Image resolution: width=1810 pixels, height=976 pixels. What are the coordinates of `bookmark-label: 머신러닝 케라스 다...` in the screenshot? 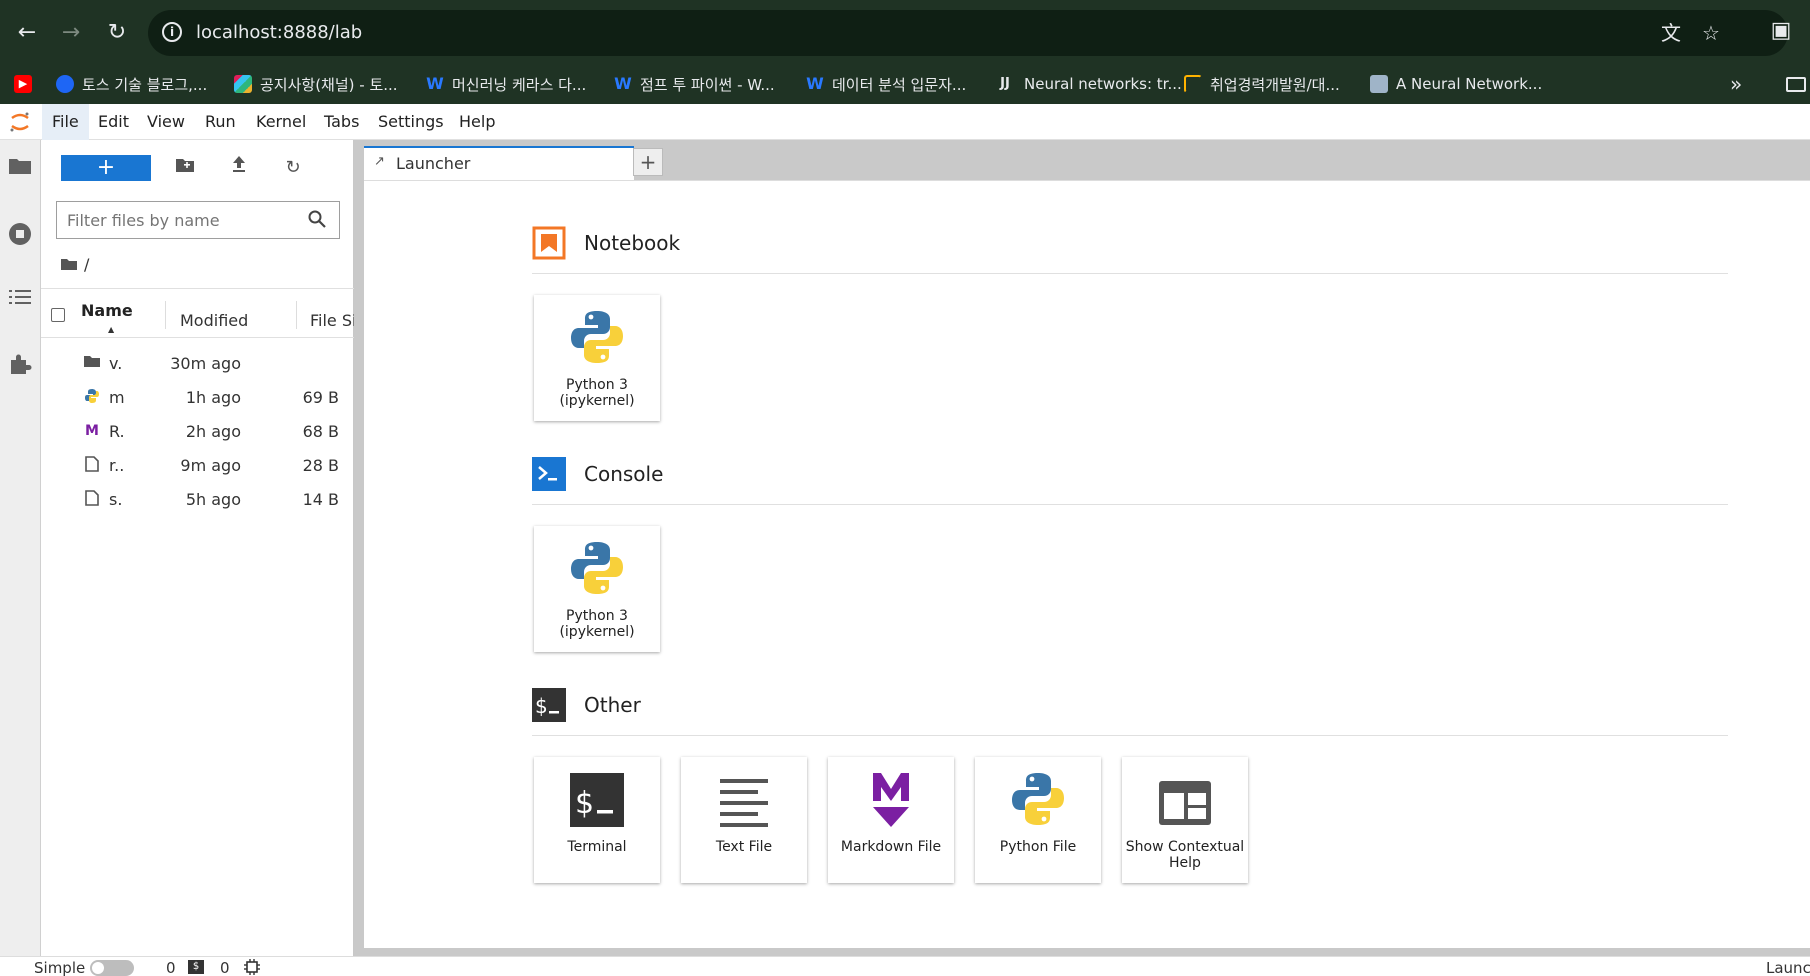 It's located at (519, 84).